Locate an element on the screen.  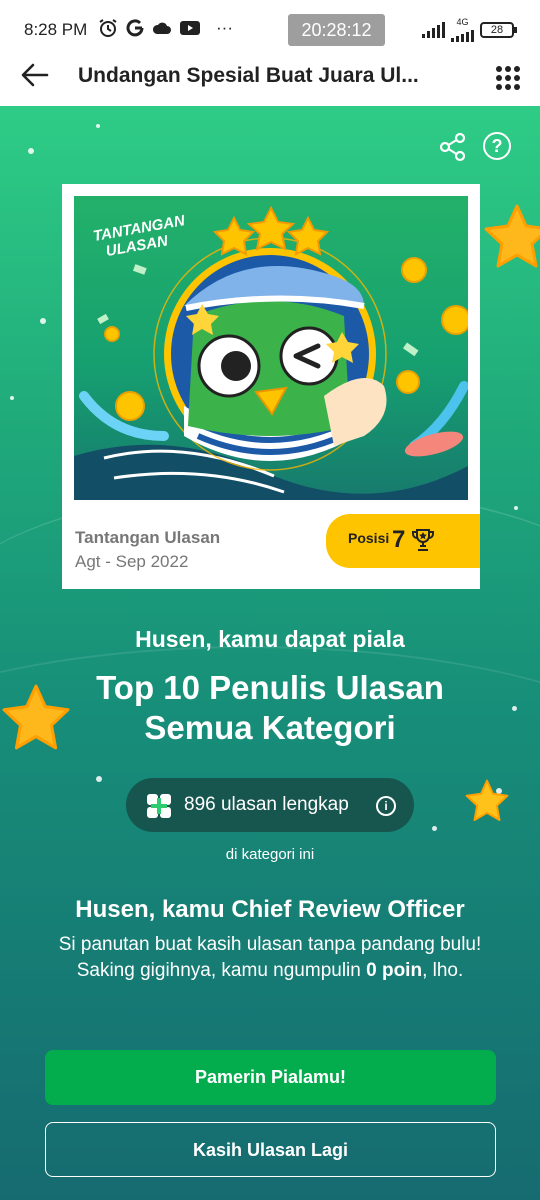
position-label: Posisi is located at coordinates (369, 538).